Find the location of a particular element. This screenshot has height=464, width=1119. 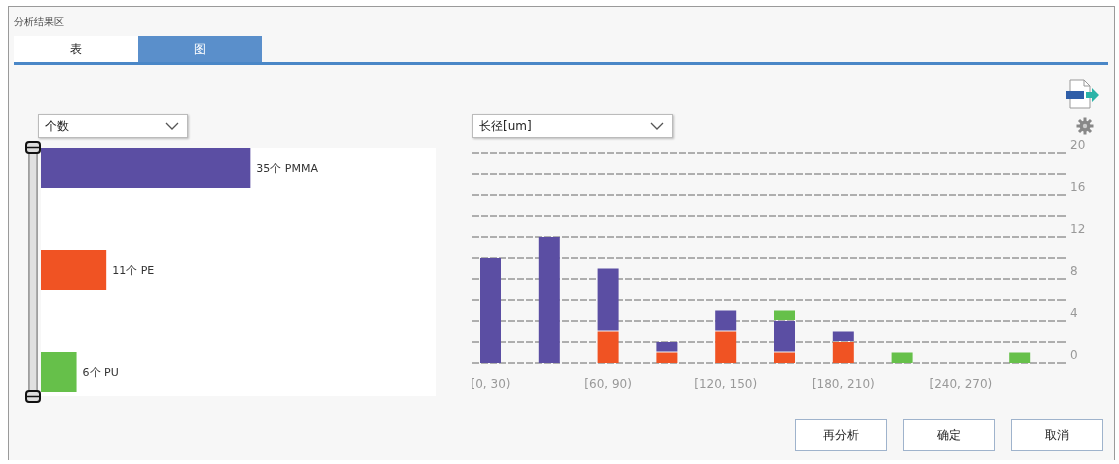

axis-label: [0, 30) is located at coordinates (491, 384).